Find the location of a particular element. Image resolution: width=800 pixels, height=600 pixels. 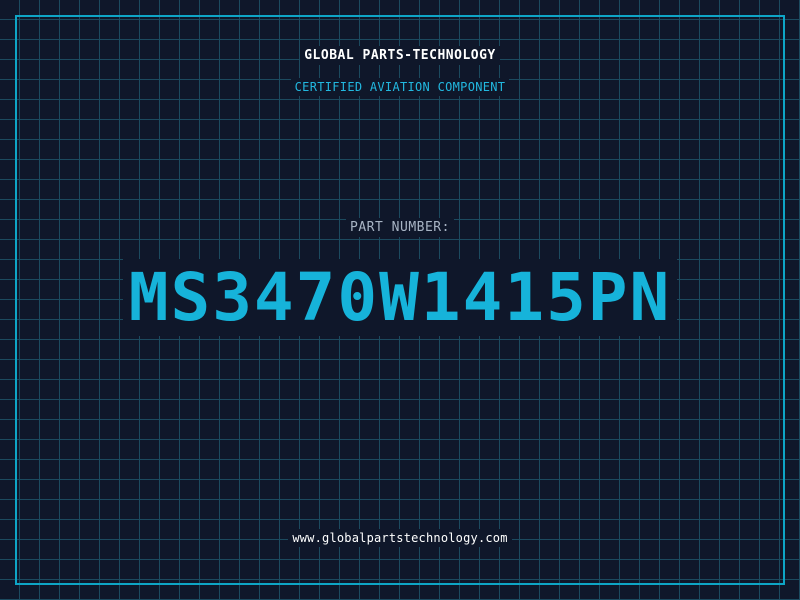

website-link-text: www.globalpartstechnology.com is located at coordinates (400, 538).